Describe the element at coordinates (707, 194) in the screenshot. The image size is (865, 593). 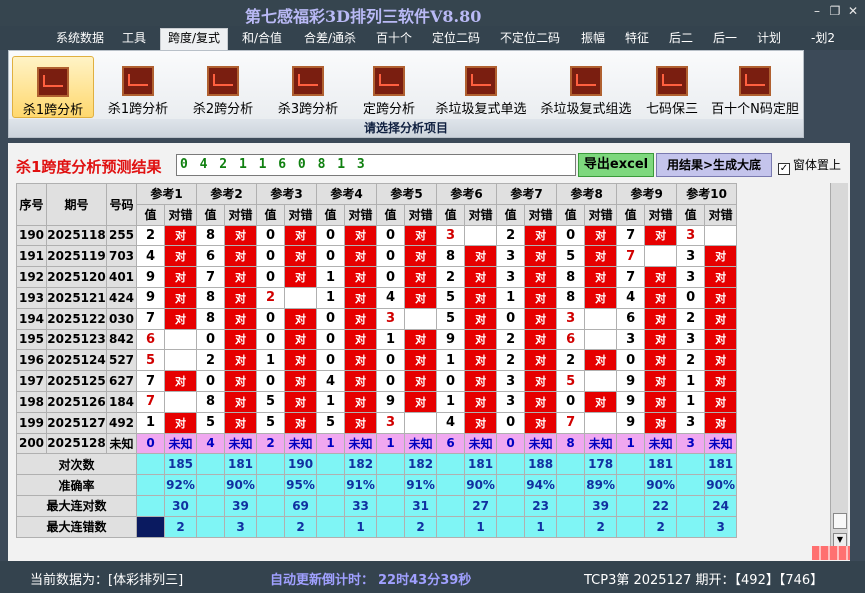
I see `header-ref: 参考10` at that location.